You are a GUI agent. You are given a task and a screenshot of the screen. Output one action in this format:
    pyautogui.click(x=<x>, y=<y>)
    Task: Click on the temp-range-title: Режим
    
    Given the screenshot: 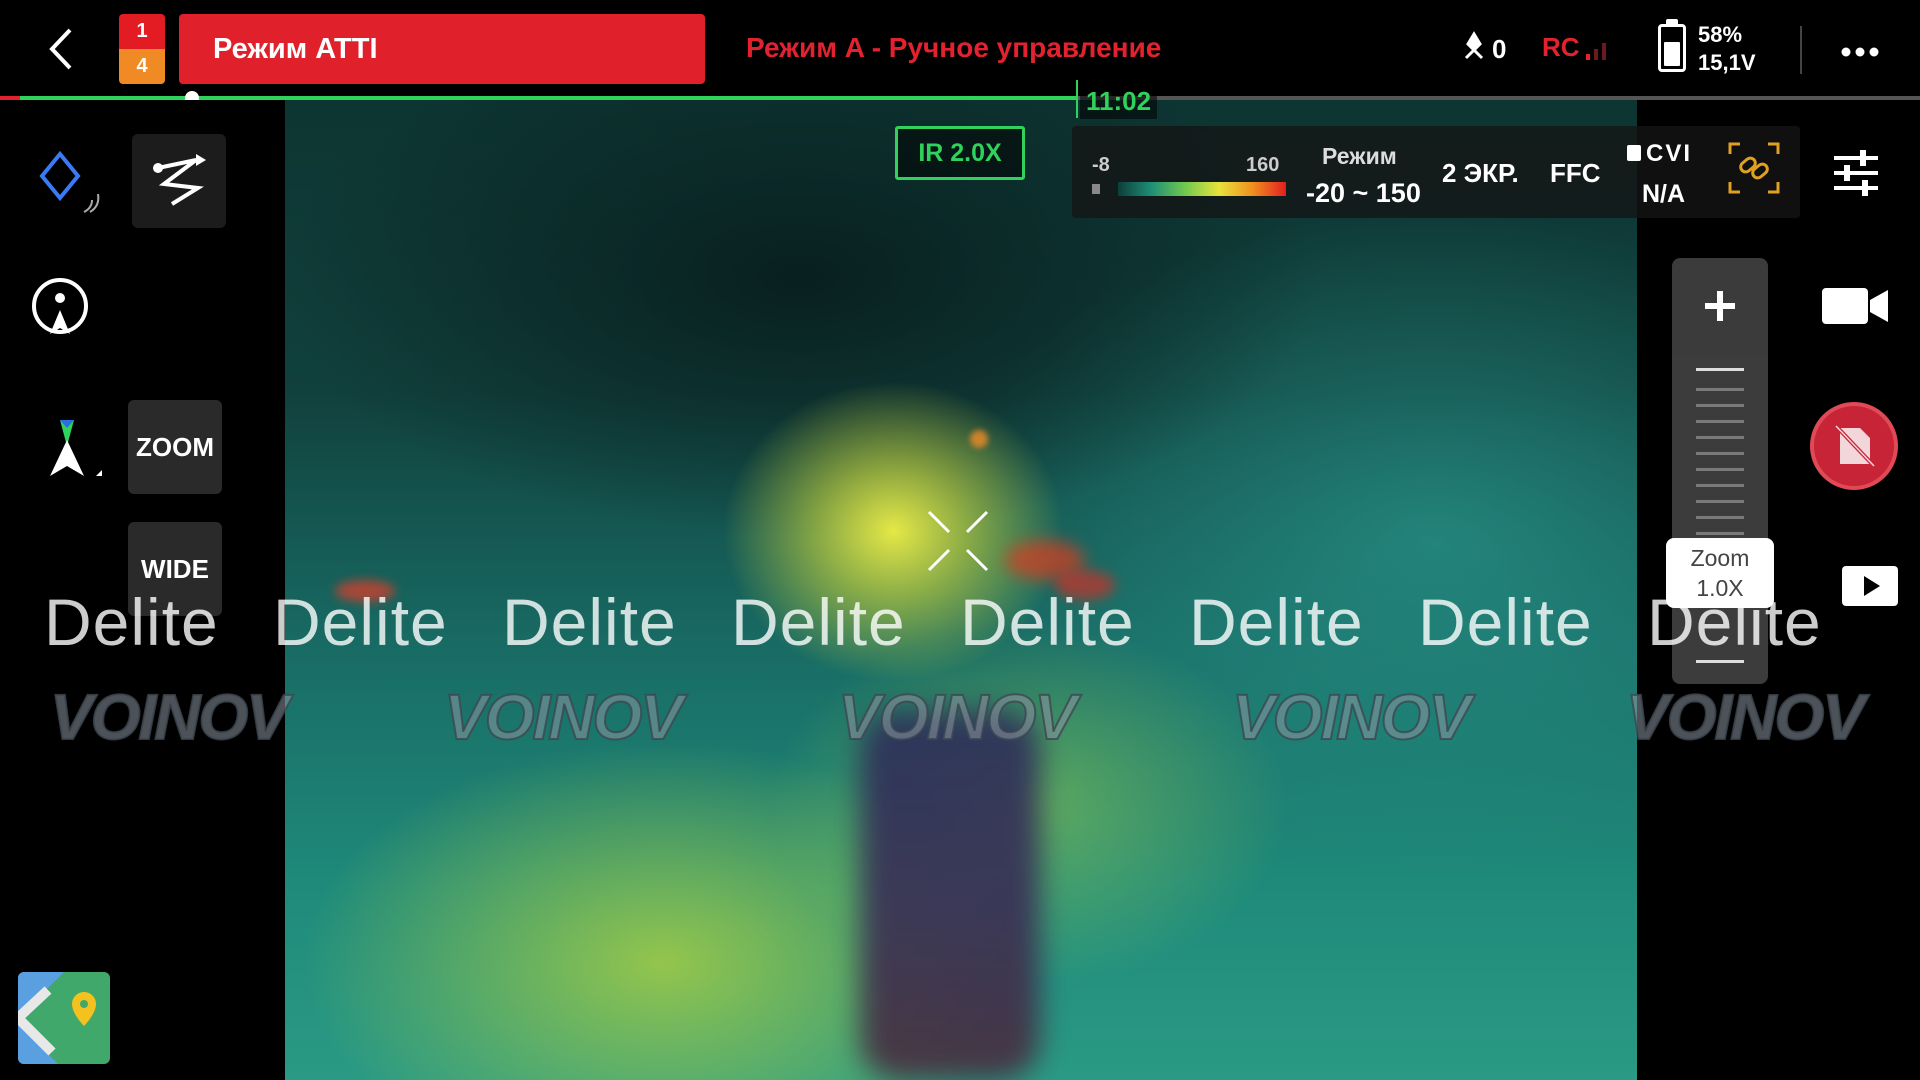 What is the action you would take?
    pyautogui.click(x=1359, y=156)
    